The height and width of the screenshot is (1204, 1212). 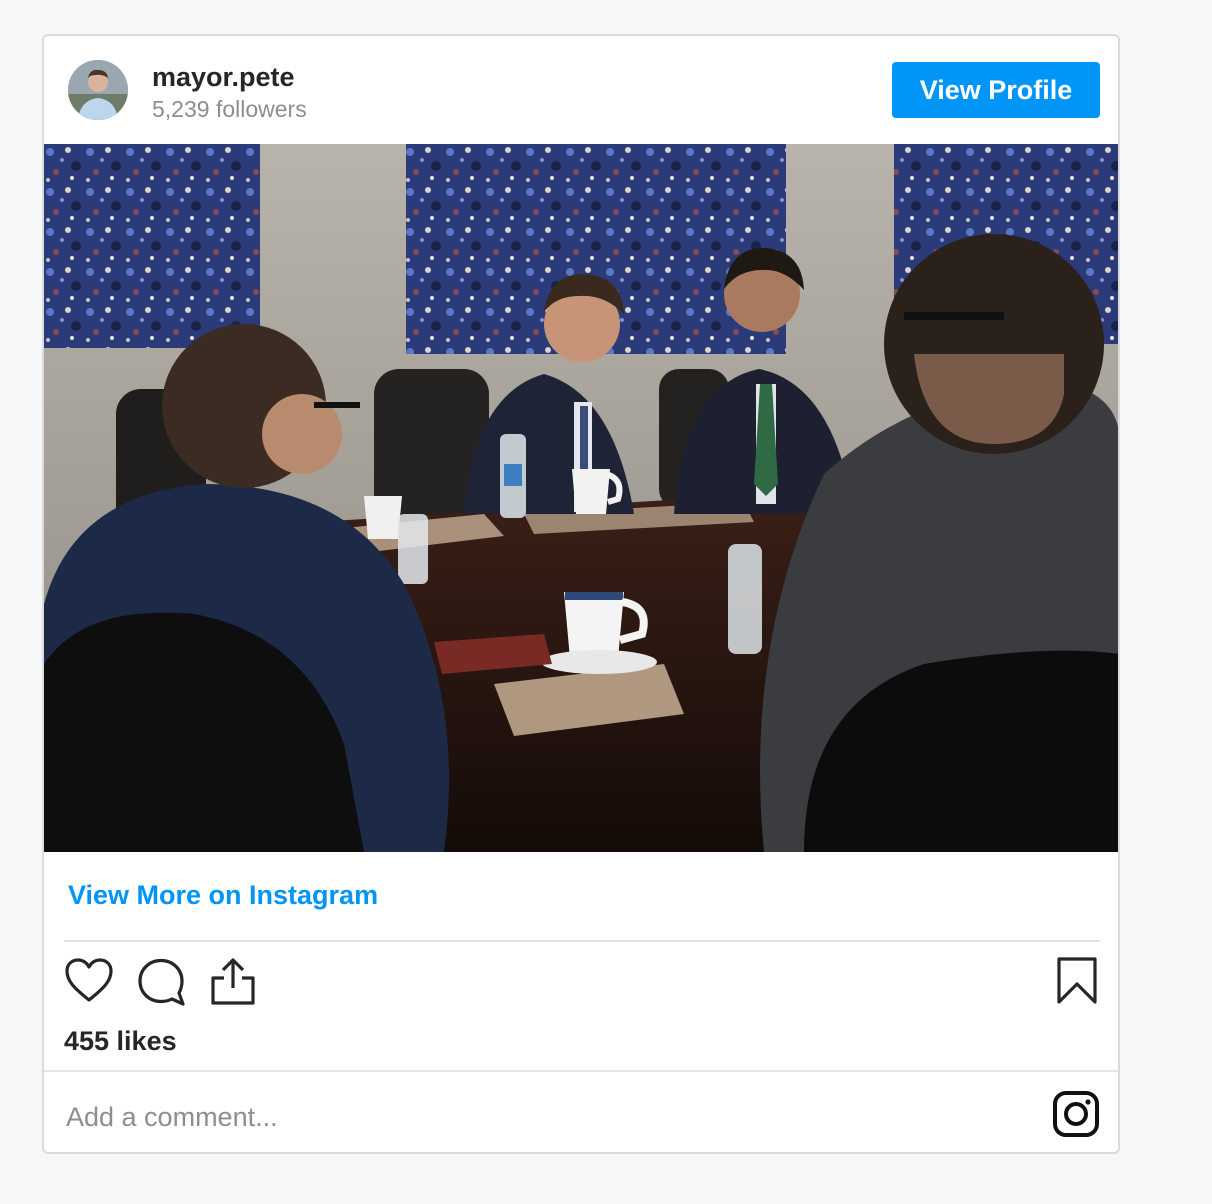 What do you see at coordinates (1076, 1114) in the screenshot?
I see `instagram-icon` at bounding box center [1076, 1114].